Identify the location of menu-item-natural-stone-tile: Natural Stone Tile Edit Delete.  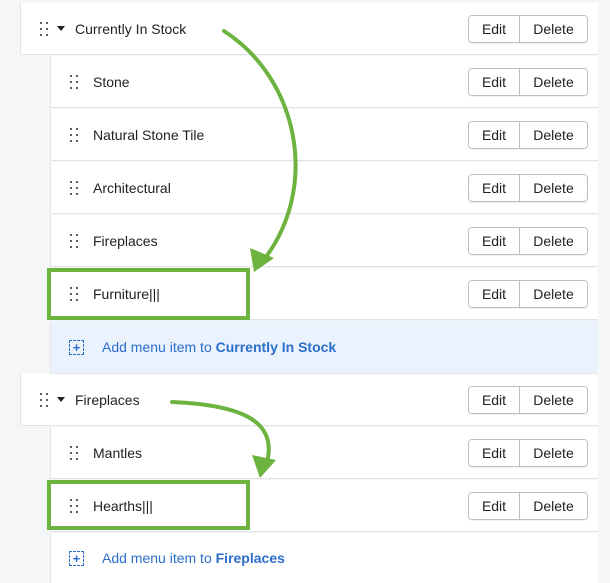
(324, 135).